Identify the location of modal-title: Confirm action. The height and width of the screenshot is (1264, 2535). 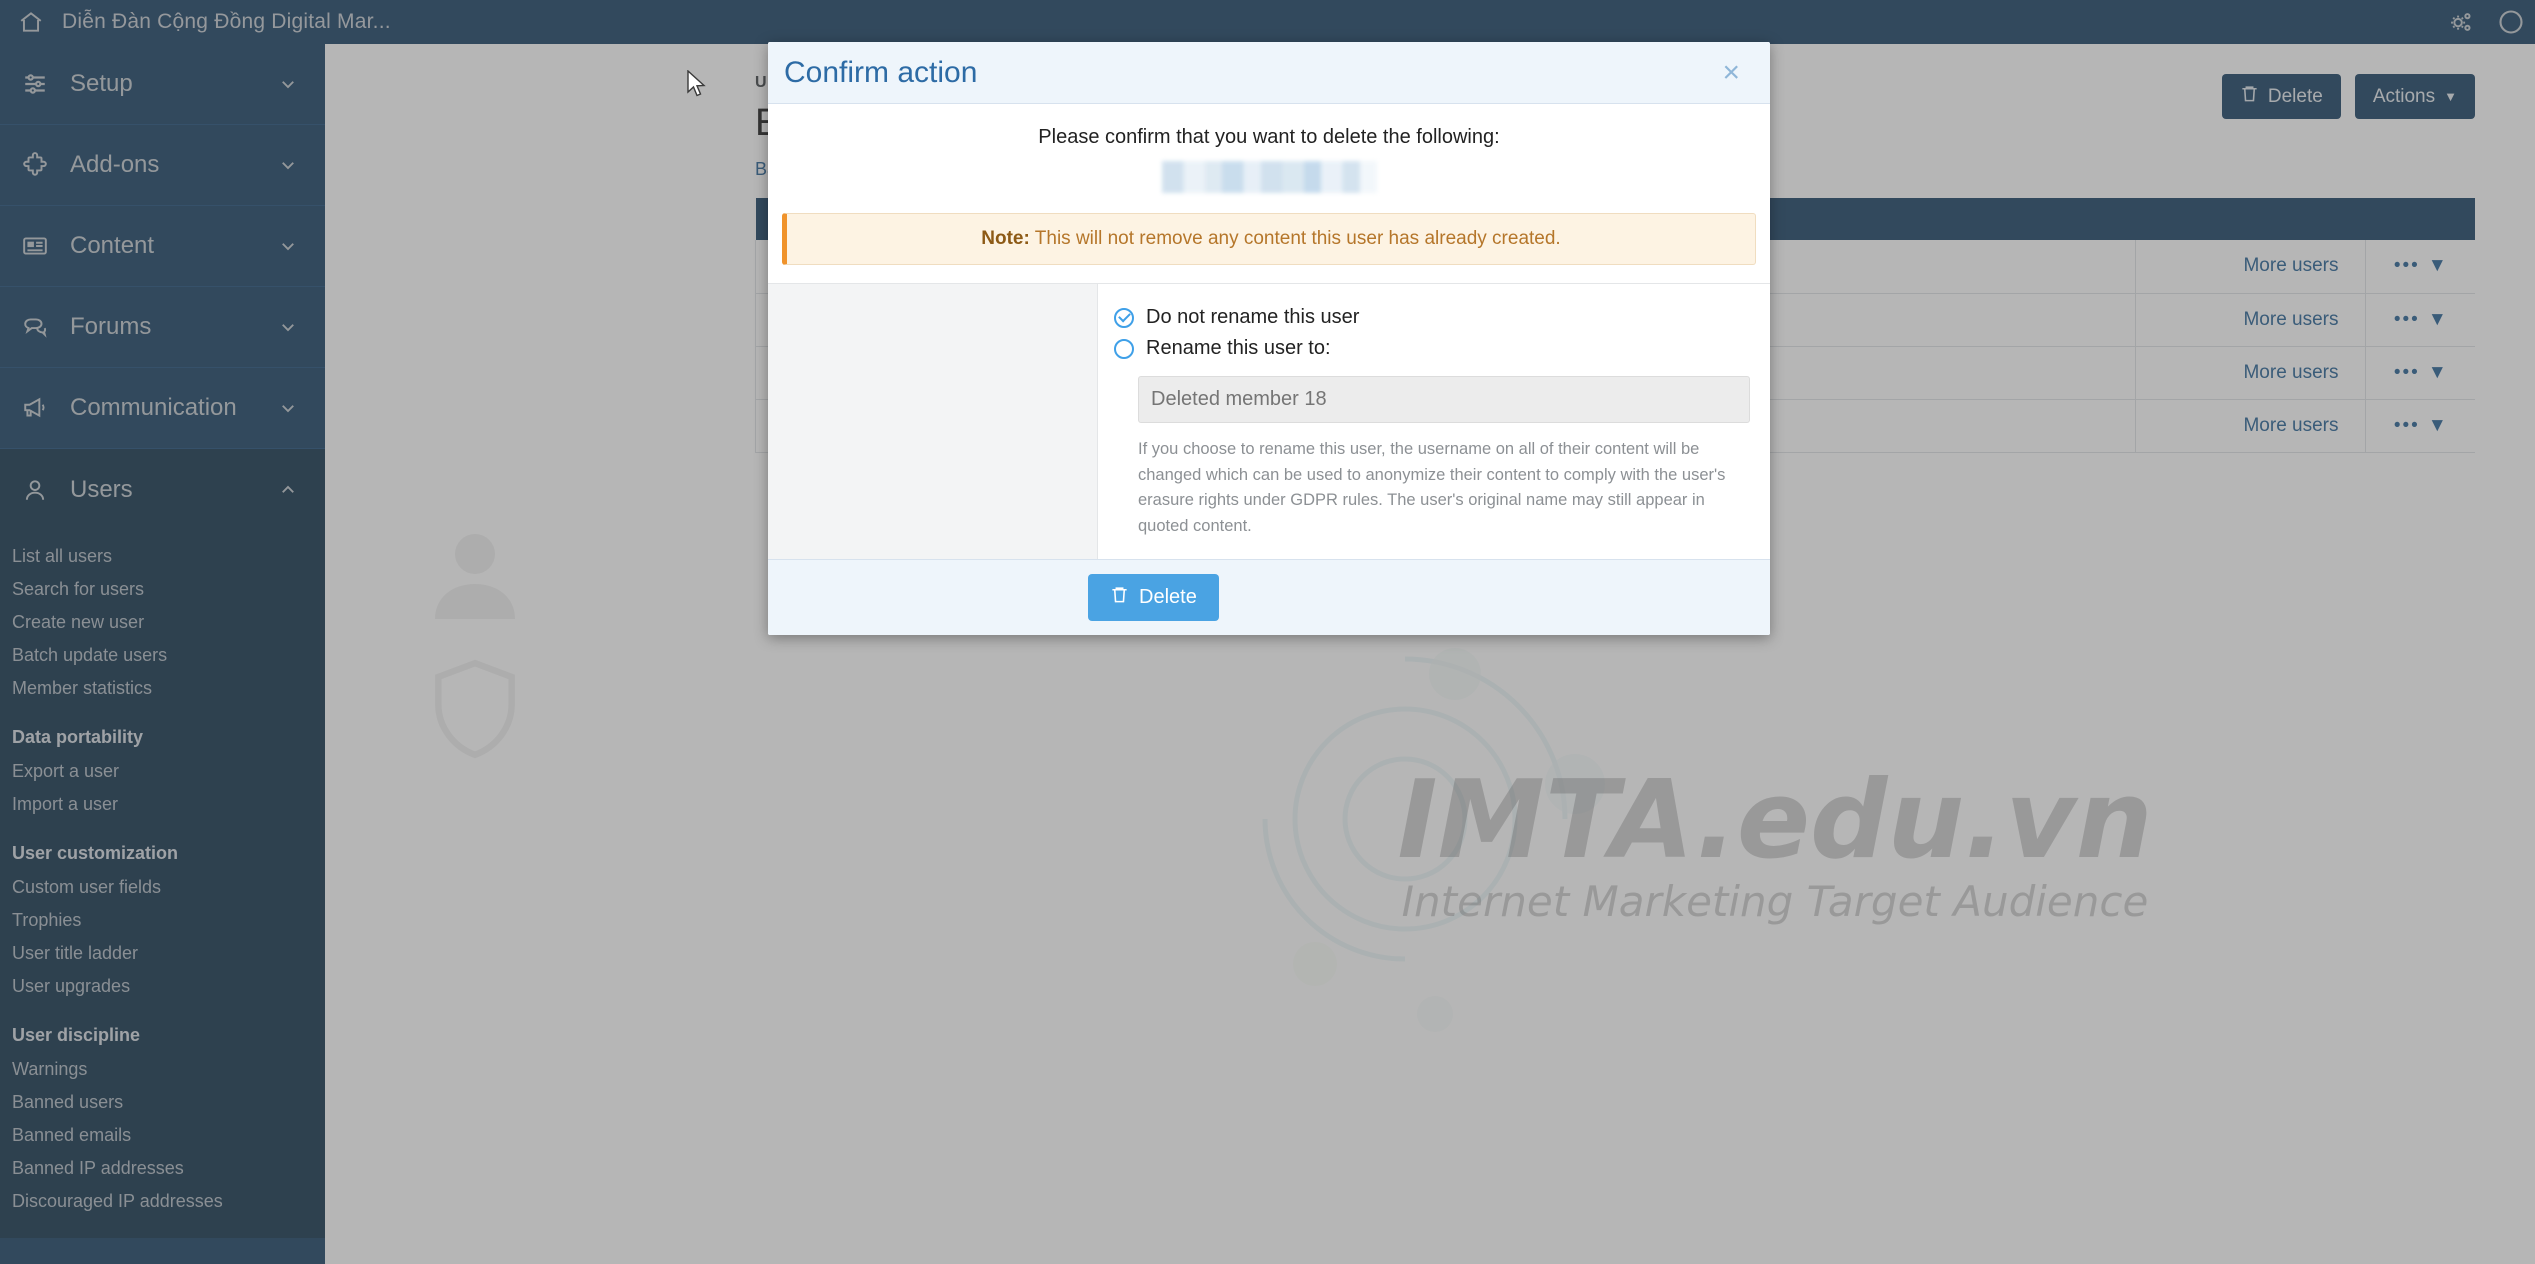
(881, 72).